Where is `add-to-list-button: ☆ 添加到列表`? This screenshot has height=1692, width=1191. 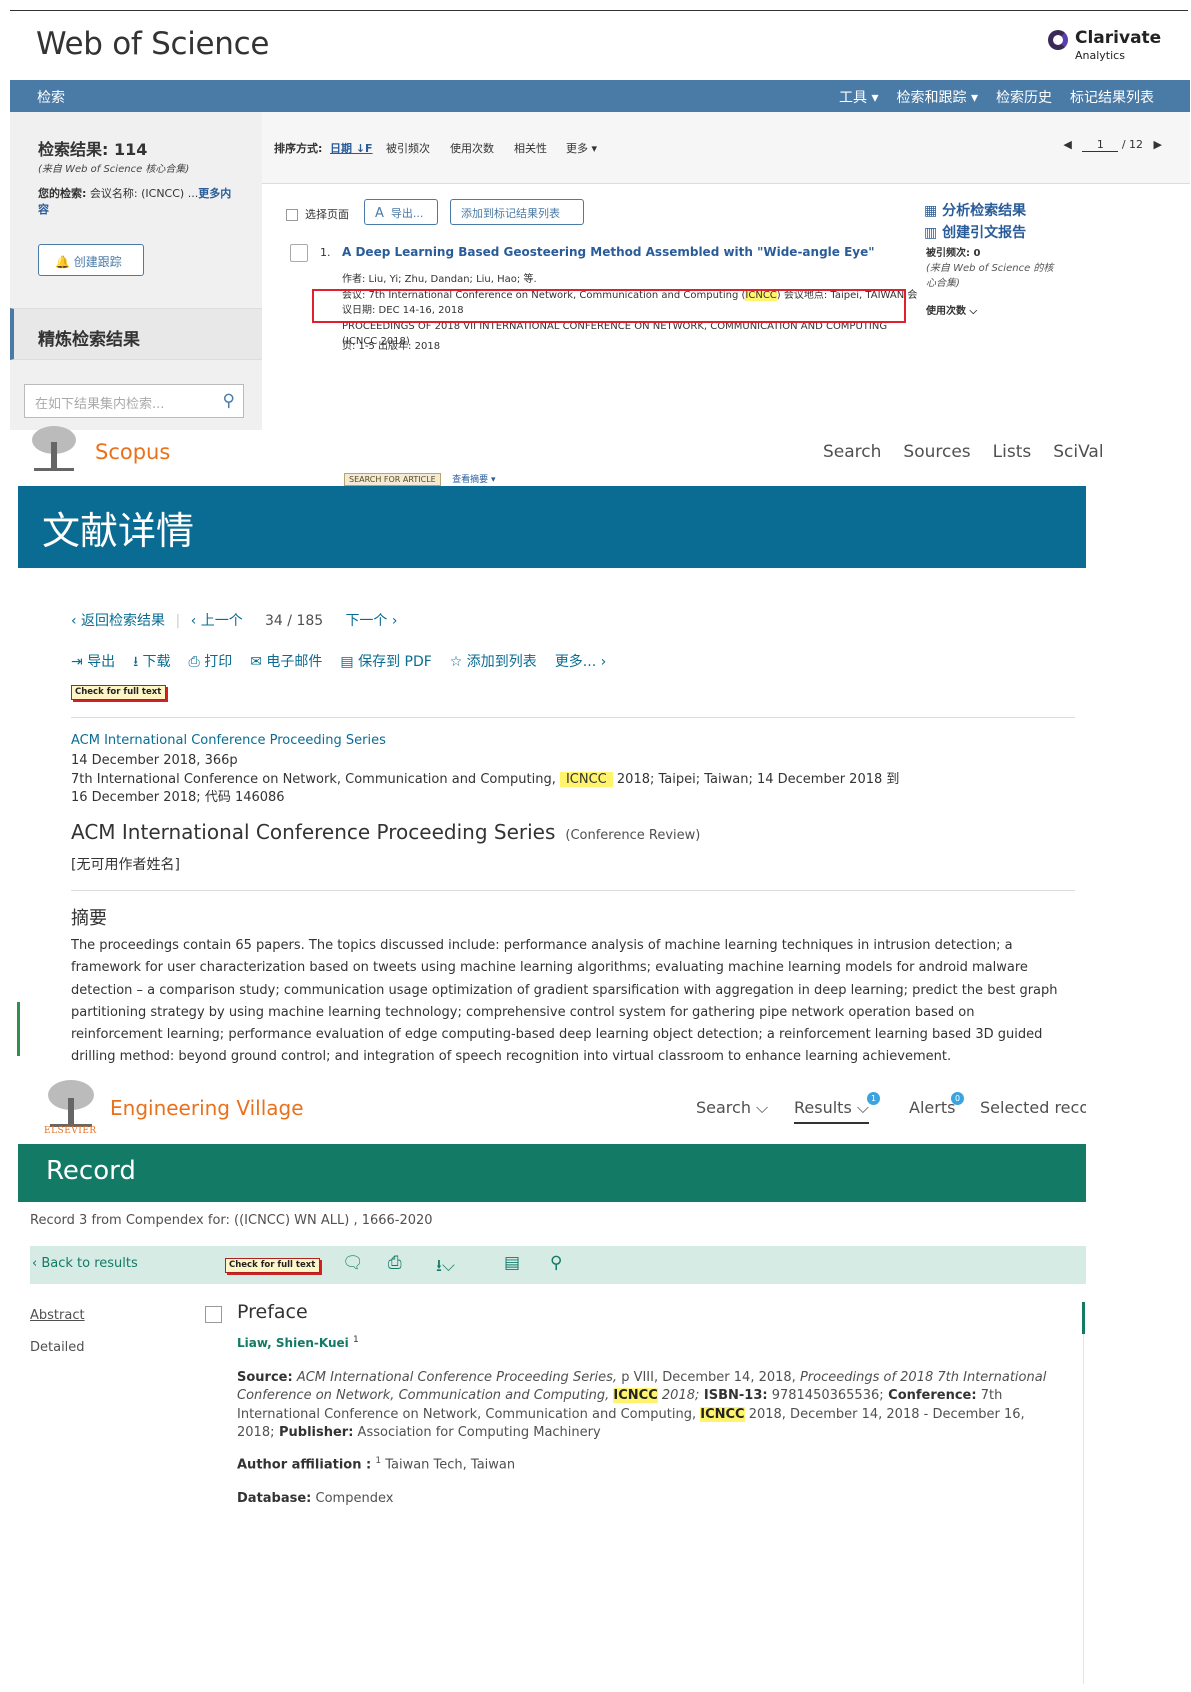
add-to-list-button: ☆ 添加到列表 is located at coordinates (493, 663).